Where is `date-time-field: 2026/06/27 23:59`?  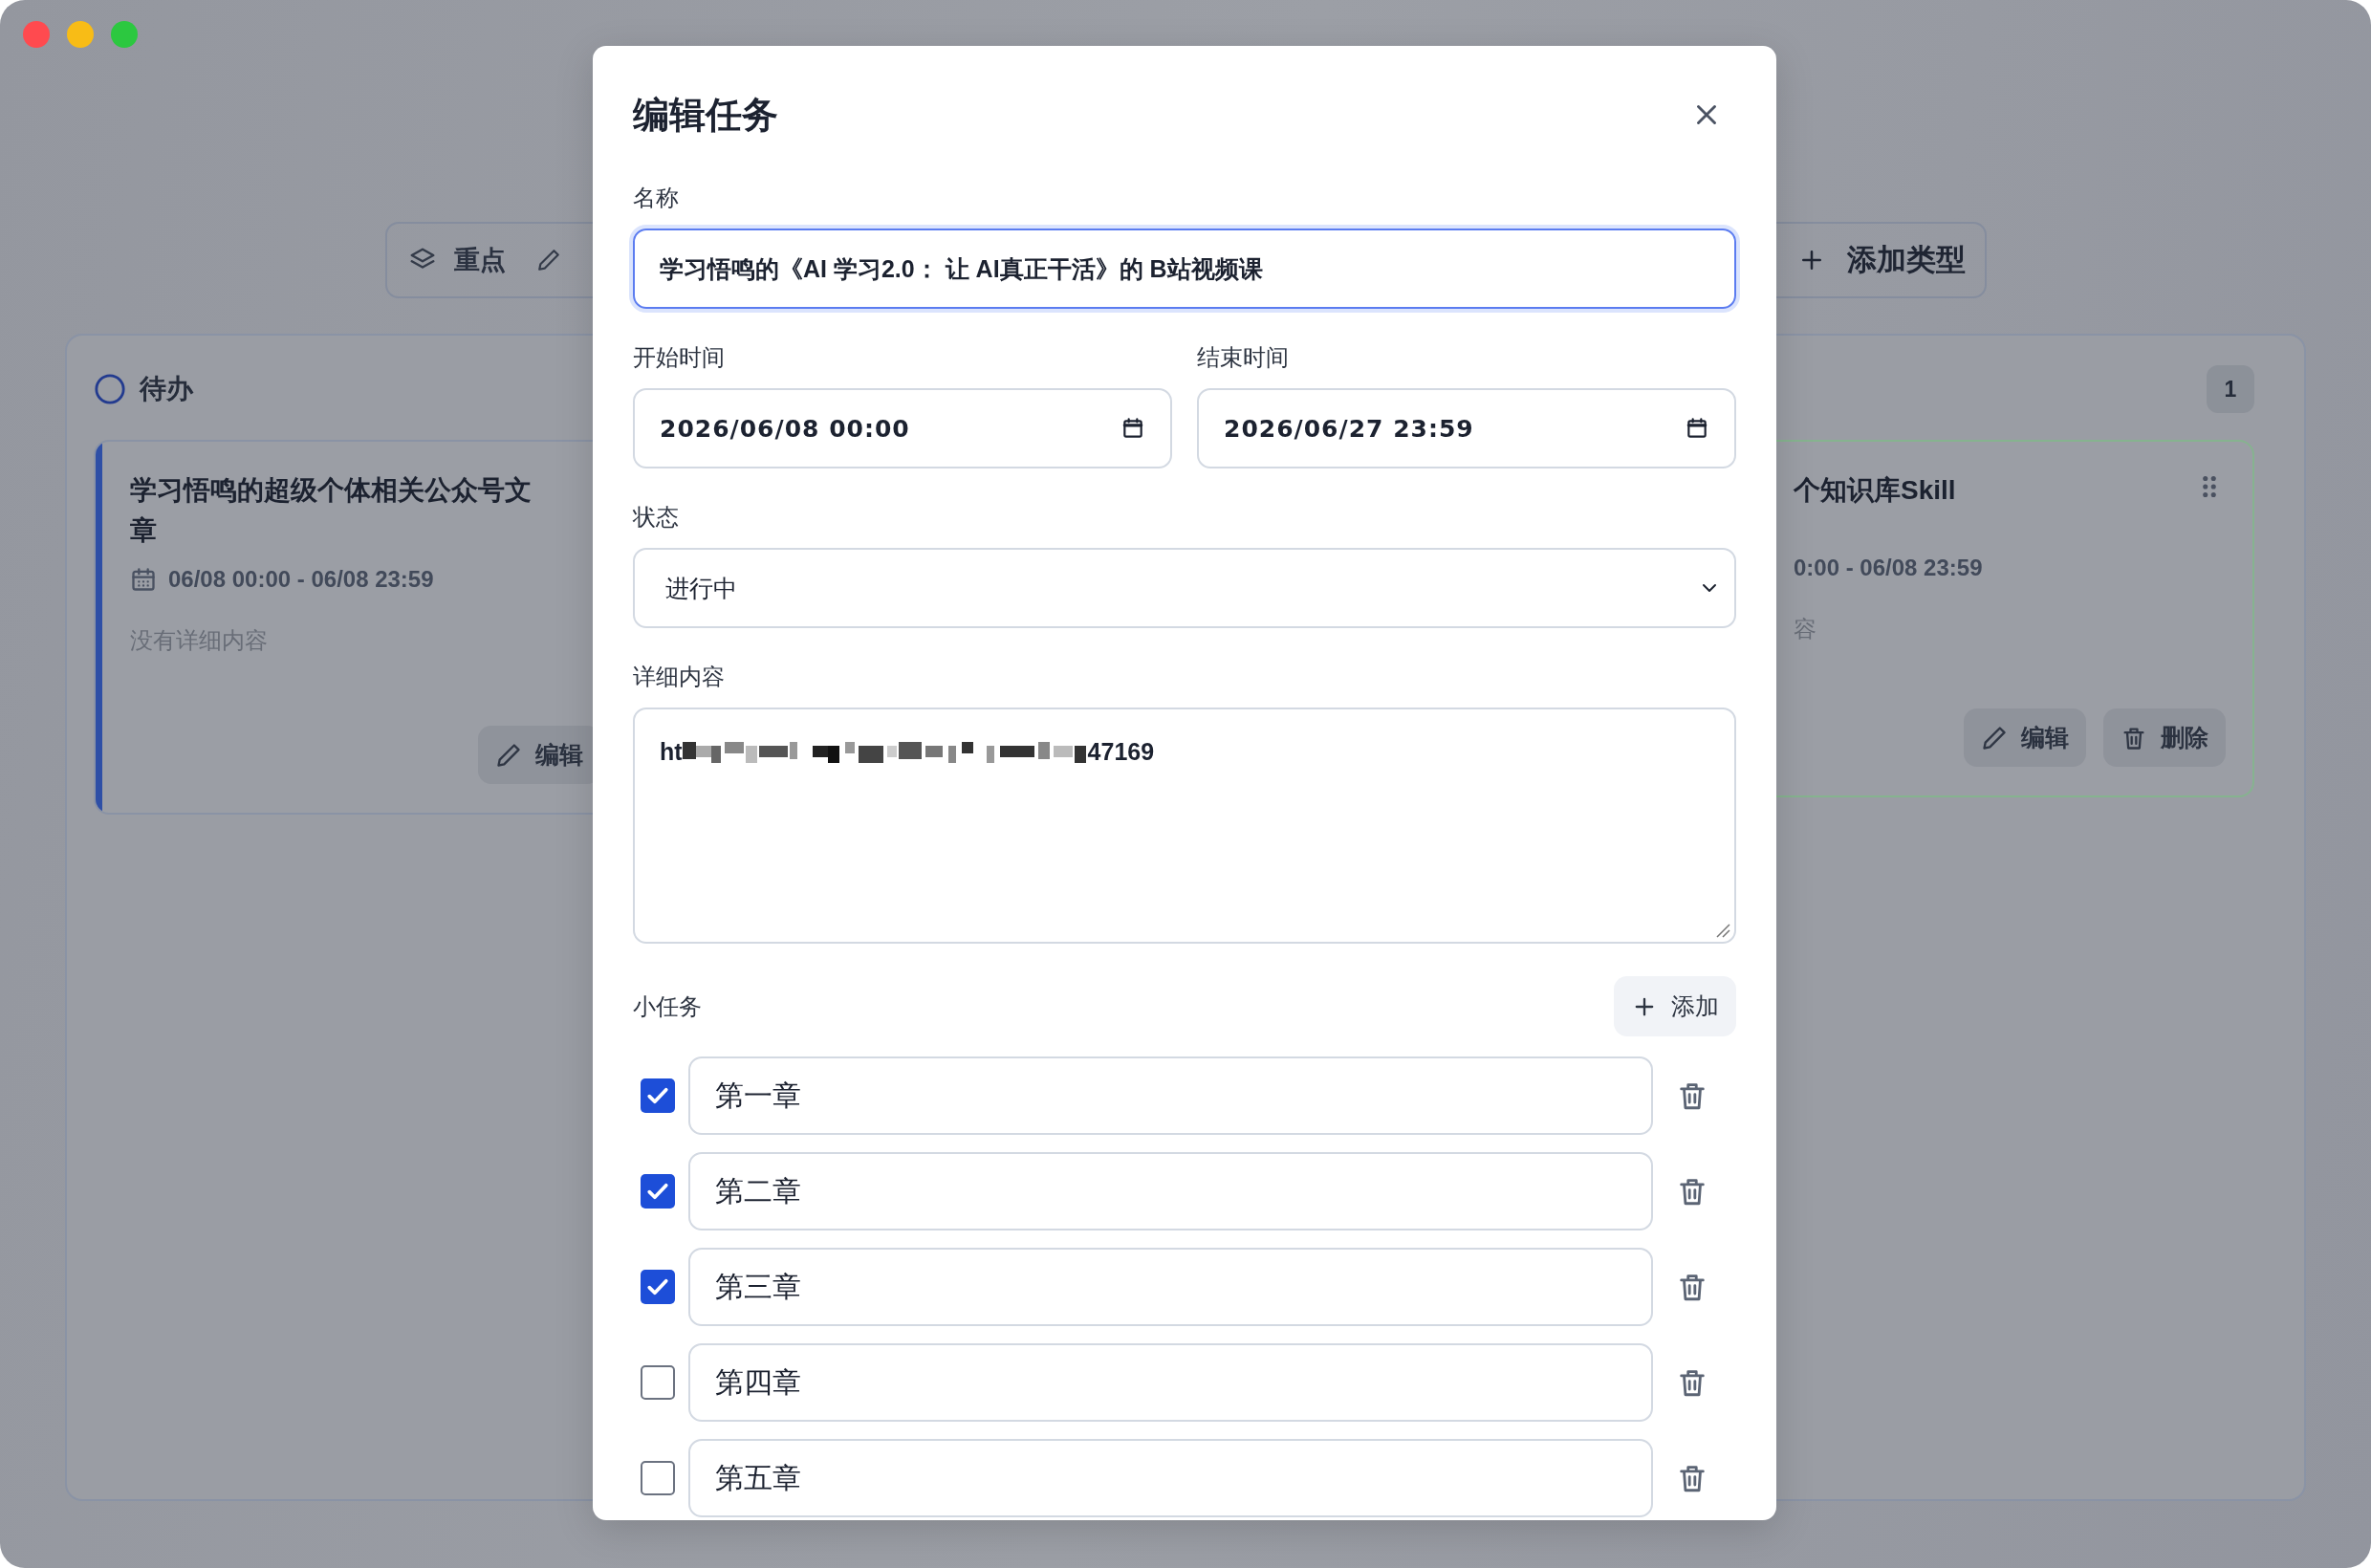 date-time-field: 2026/06/27 23:59 is located at coordinates (1466, 428).